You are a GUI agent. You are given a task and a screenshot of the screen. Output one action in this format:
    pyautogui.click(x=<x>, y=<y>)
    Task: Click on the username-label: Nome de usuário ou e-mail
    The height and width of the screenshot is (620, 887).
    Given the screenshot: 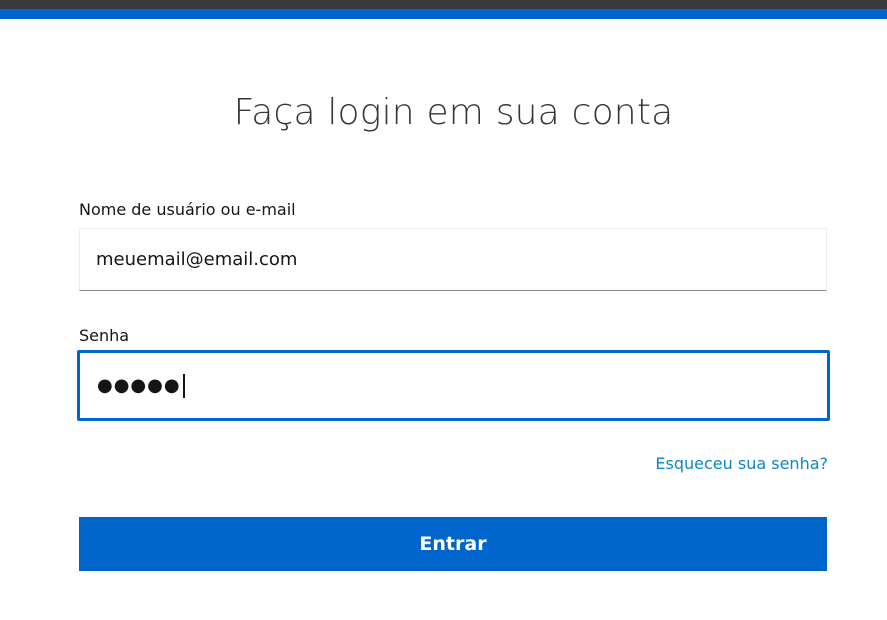 What is the action you would take?
    pyautogui.click(x=187, y=209)
    